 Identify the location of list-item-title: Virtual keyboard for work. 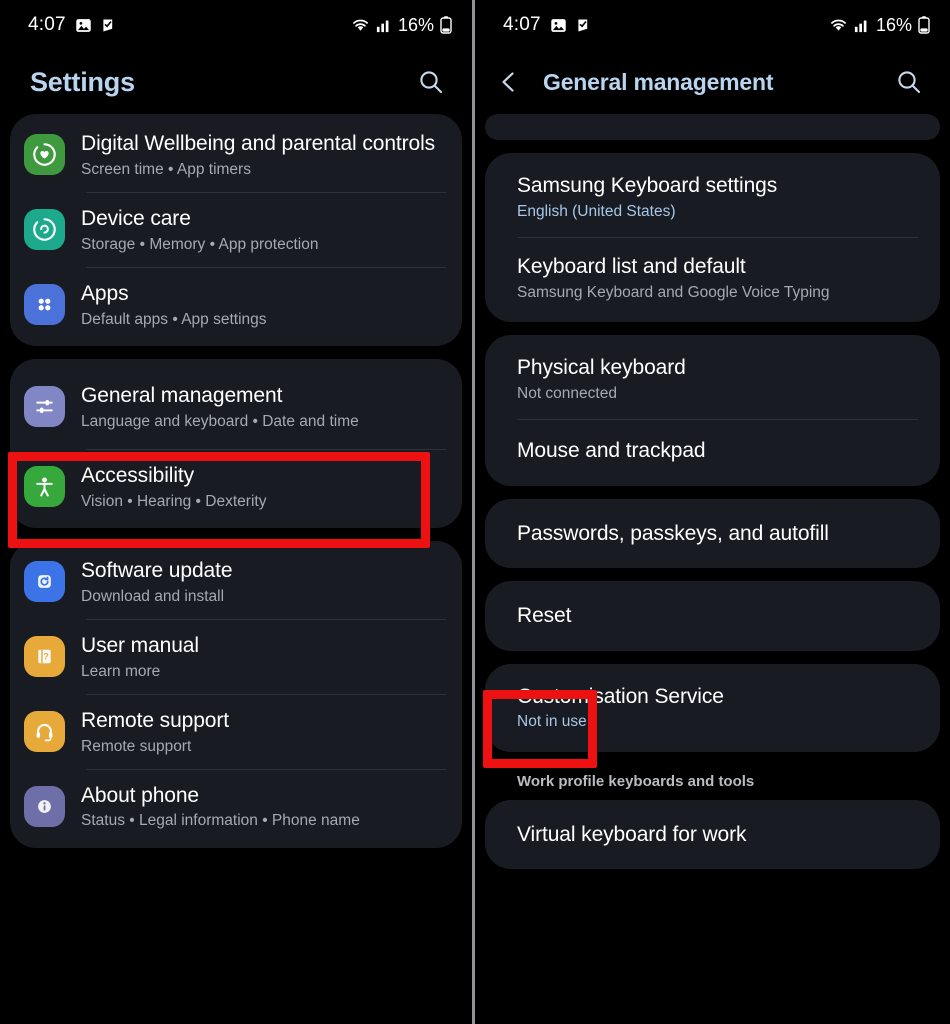
(632, 834).